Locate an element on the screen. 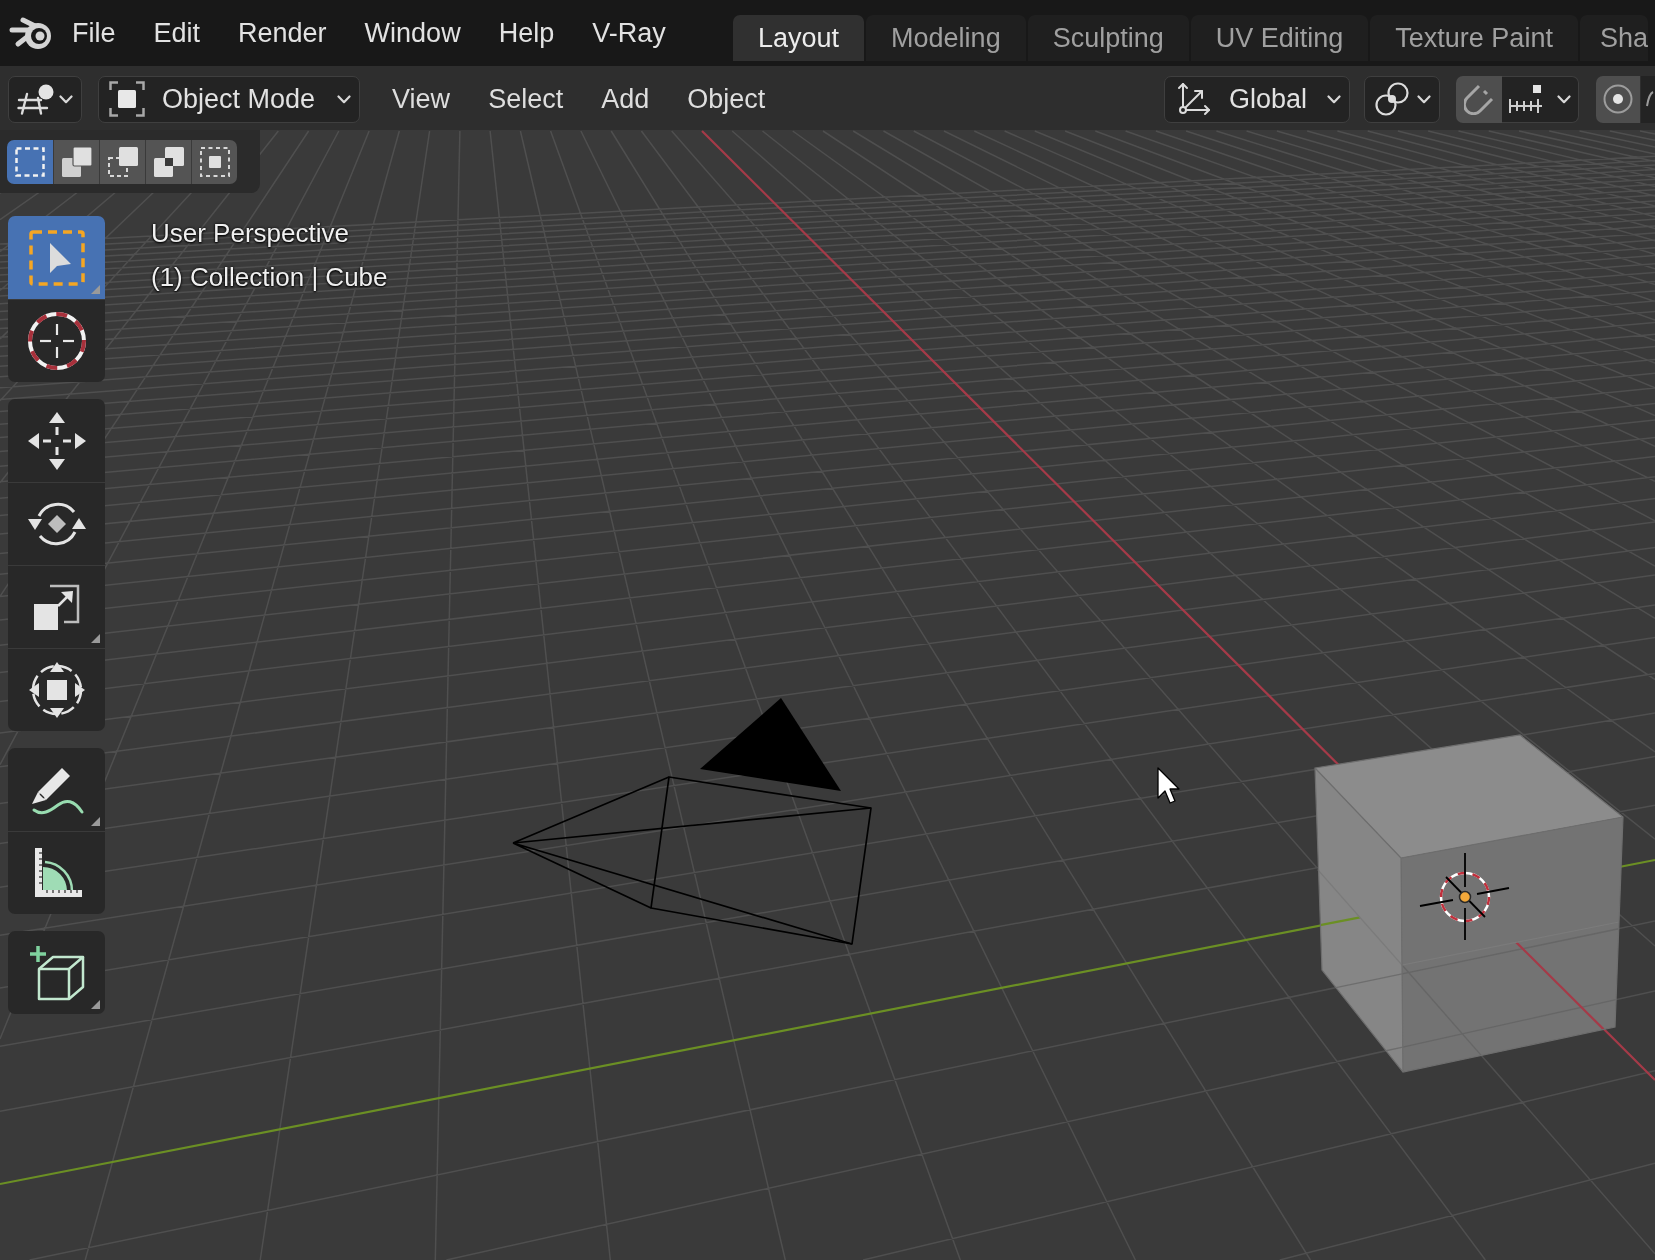 Image resolution: width=1655 pixels, height=1260 pixels. object-square-icon is located at coordinates (127, 99).